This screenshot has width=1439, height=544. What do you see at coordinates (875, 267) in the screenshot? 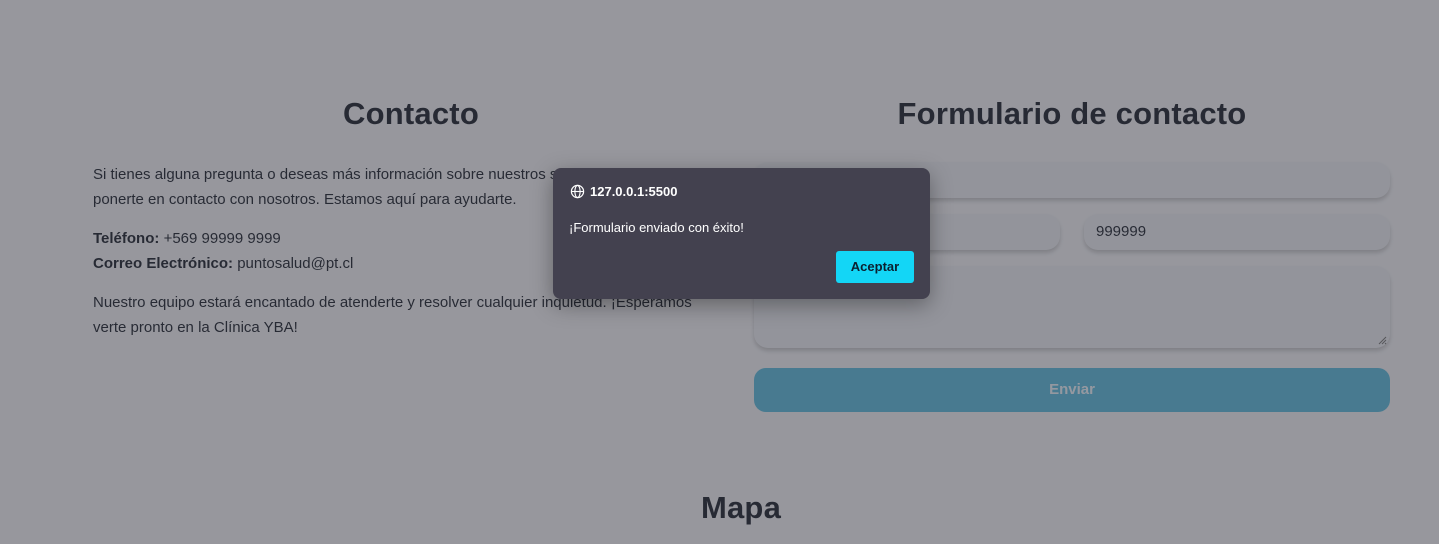
I see `accept-button: Aceptar` at bounding box center [875, 267].